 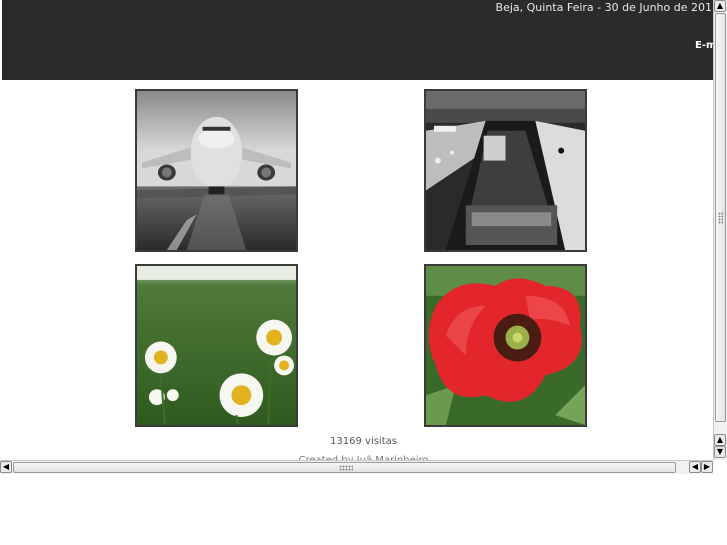 I want to click on scroll-right-button: ▶, so click(x=707, y=467).